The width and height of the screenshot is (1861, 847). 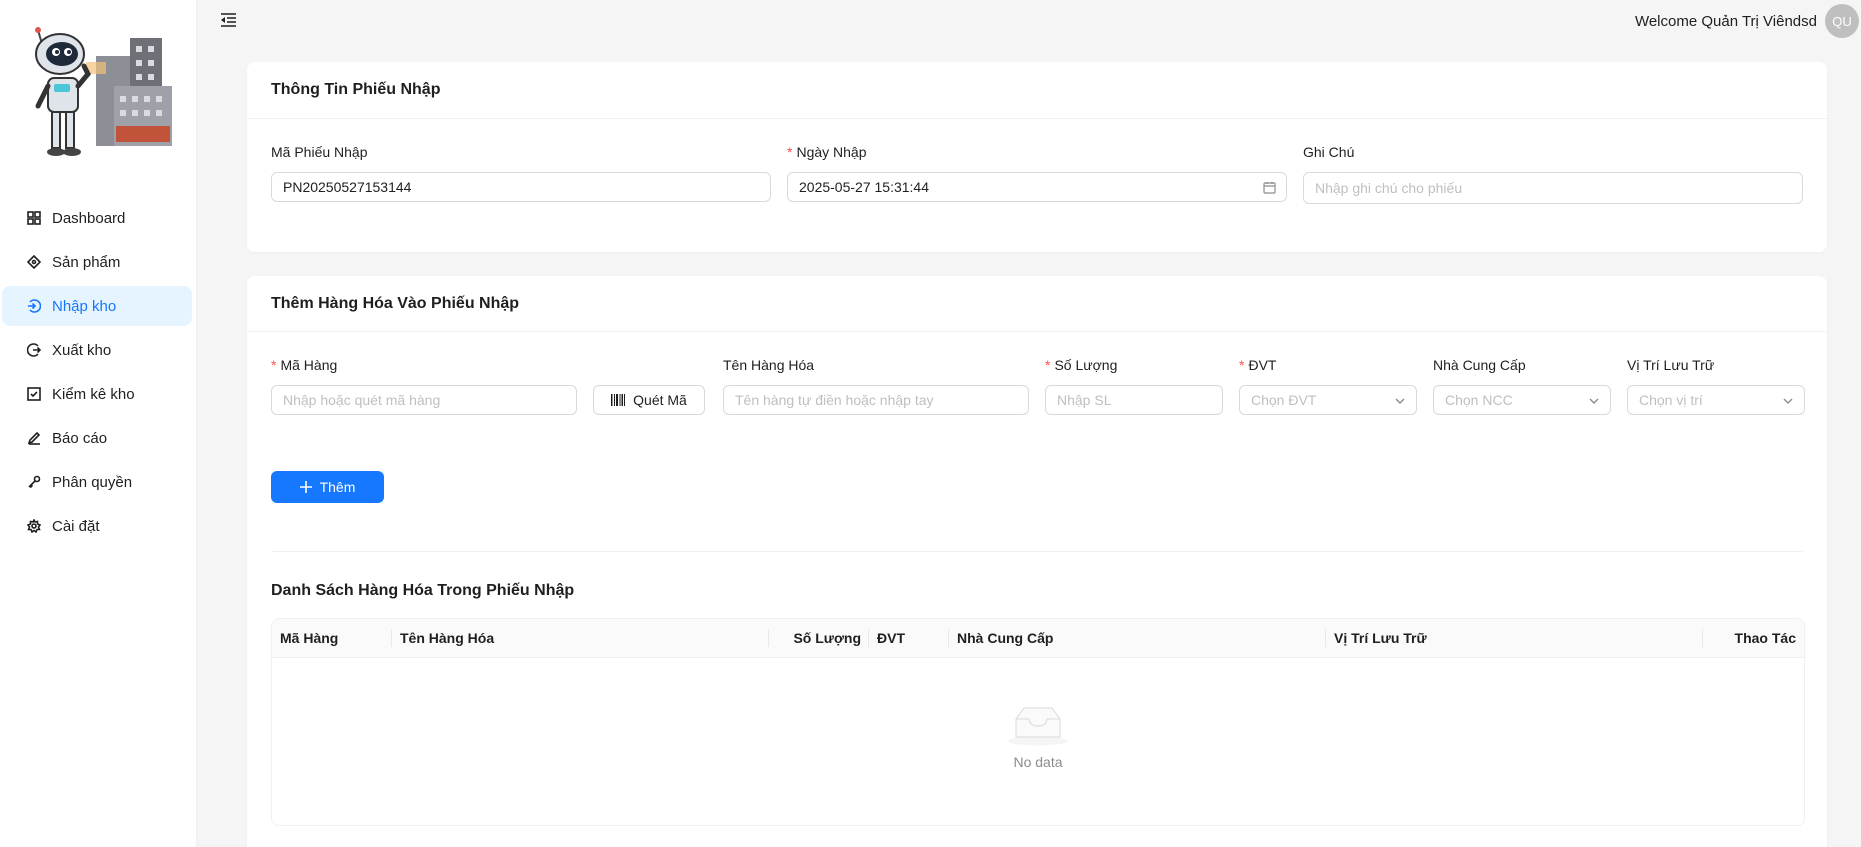 I want to click on item-name-input, so click(x=876, y=400).